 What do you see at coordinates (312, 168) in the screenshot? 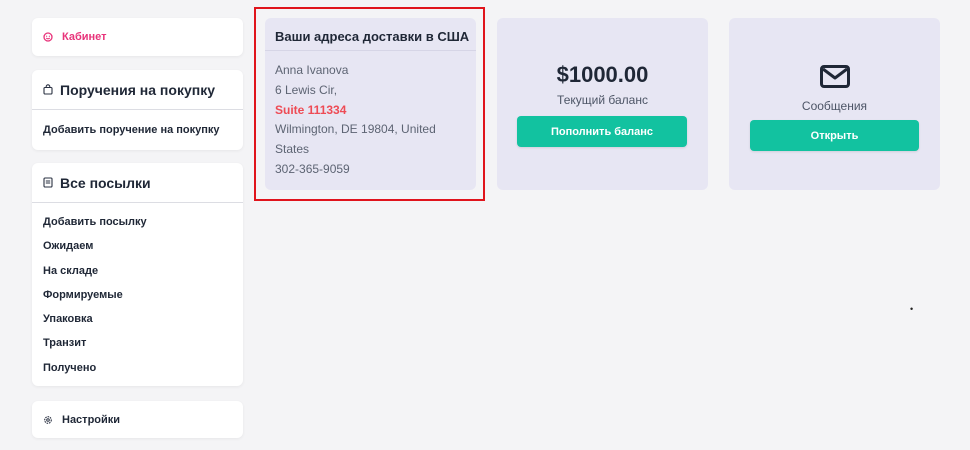
I see `address-phone: 302-365-9059` at bounding box center [312, 168].